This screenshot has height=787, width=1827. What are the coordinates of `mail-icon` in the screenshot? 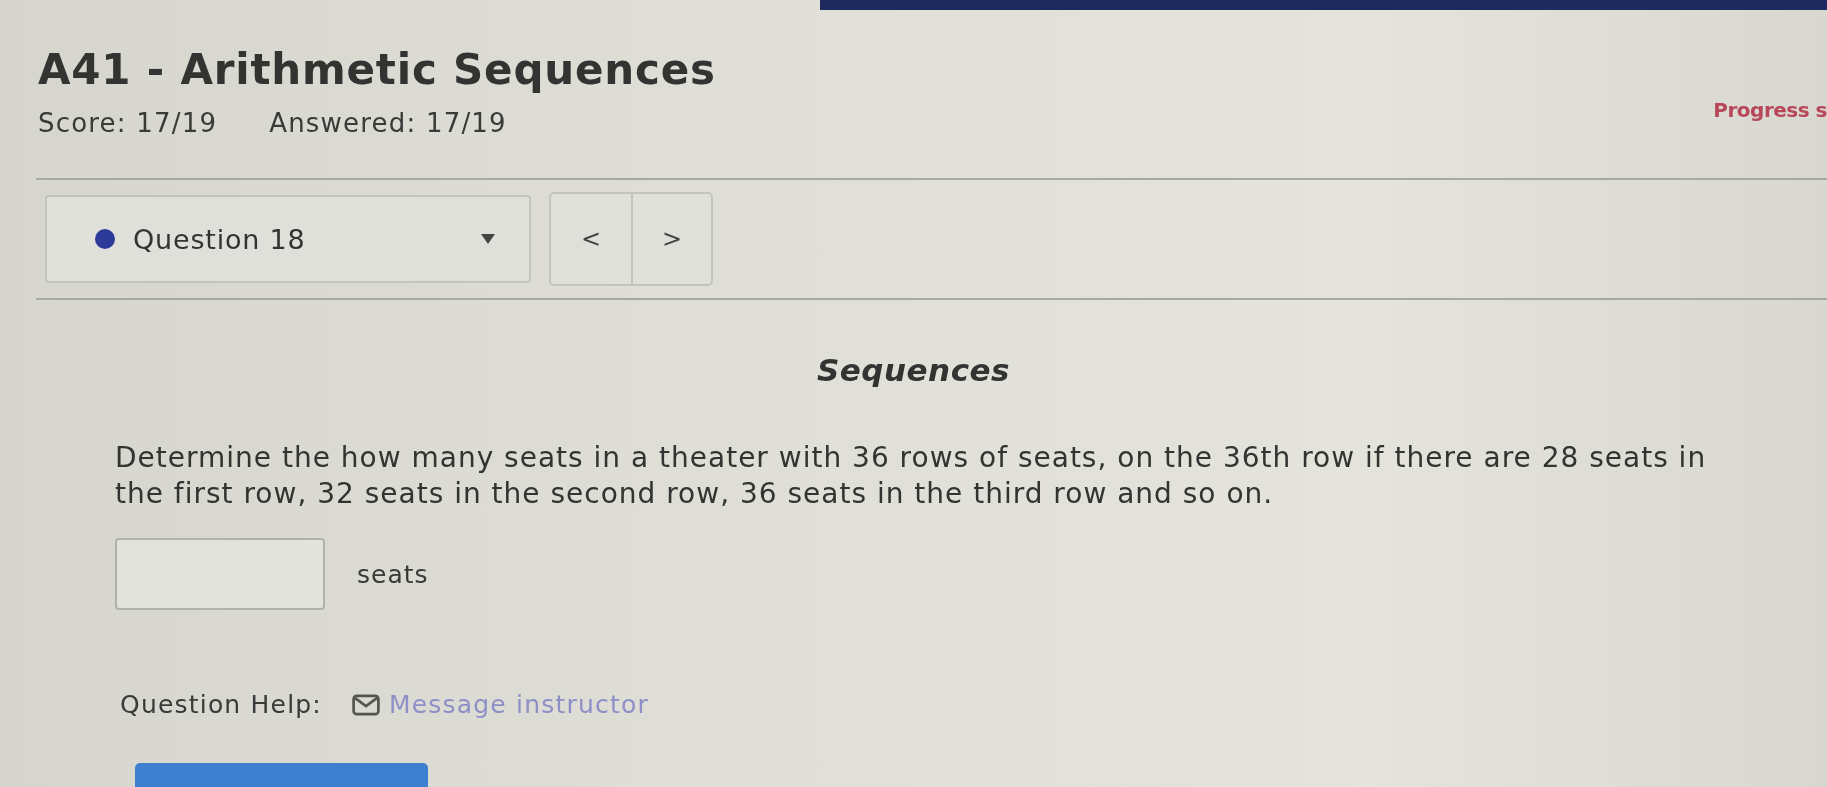 It's located at (366, 704).